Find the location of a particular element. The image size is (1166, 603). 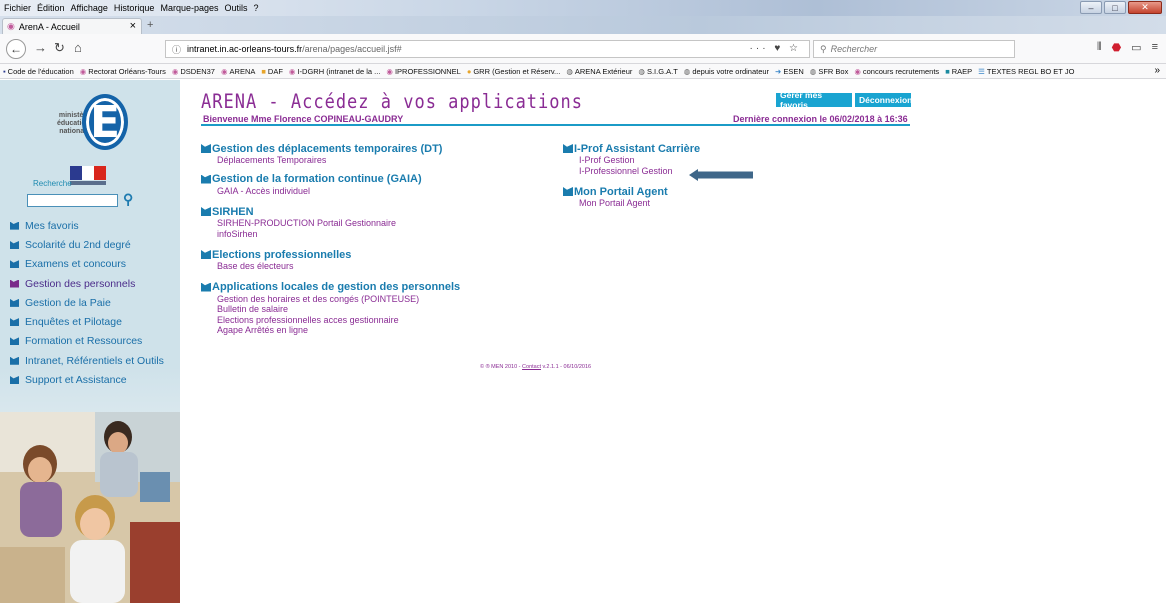

adblock-icon: ⬣ is located at coordinates (1117, 47).